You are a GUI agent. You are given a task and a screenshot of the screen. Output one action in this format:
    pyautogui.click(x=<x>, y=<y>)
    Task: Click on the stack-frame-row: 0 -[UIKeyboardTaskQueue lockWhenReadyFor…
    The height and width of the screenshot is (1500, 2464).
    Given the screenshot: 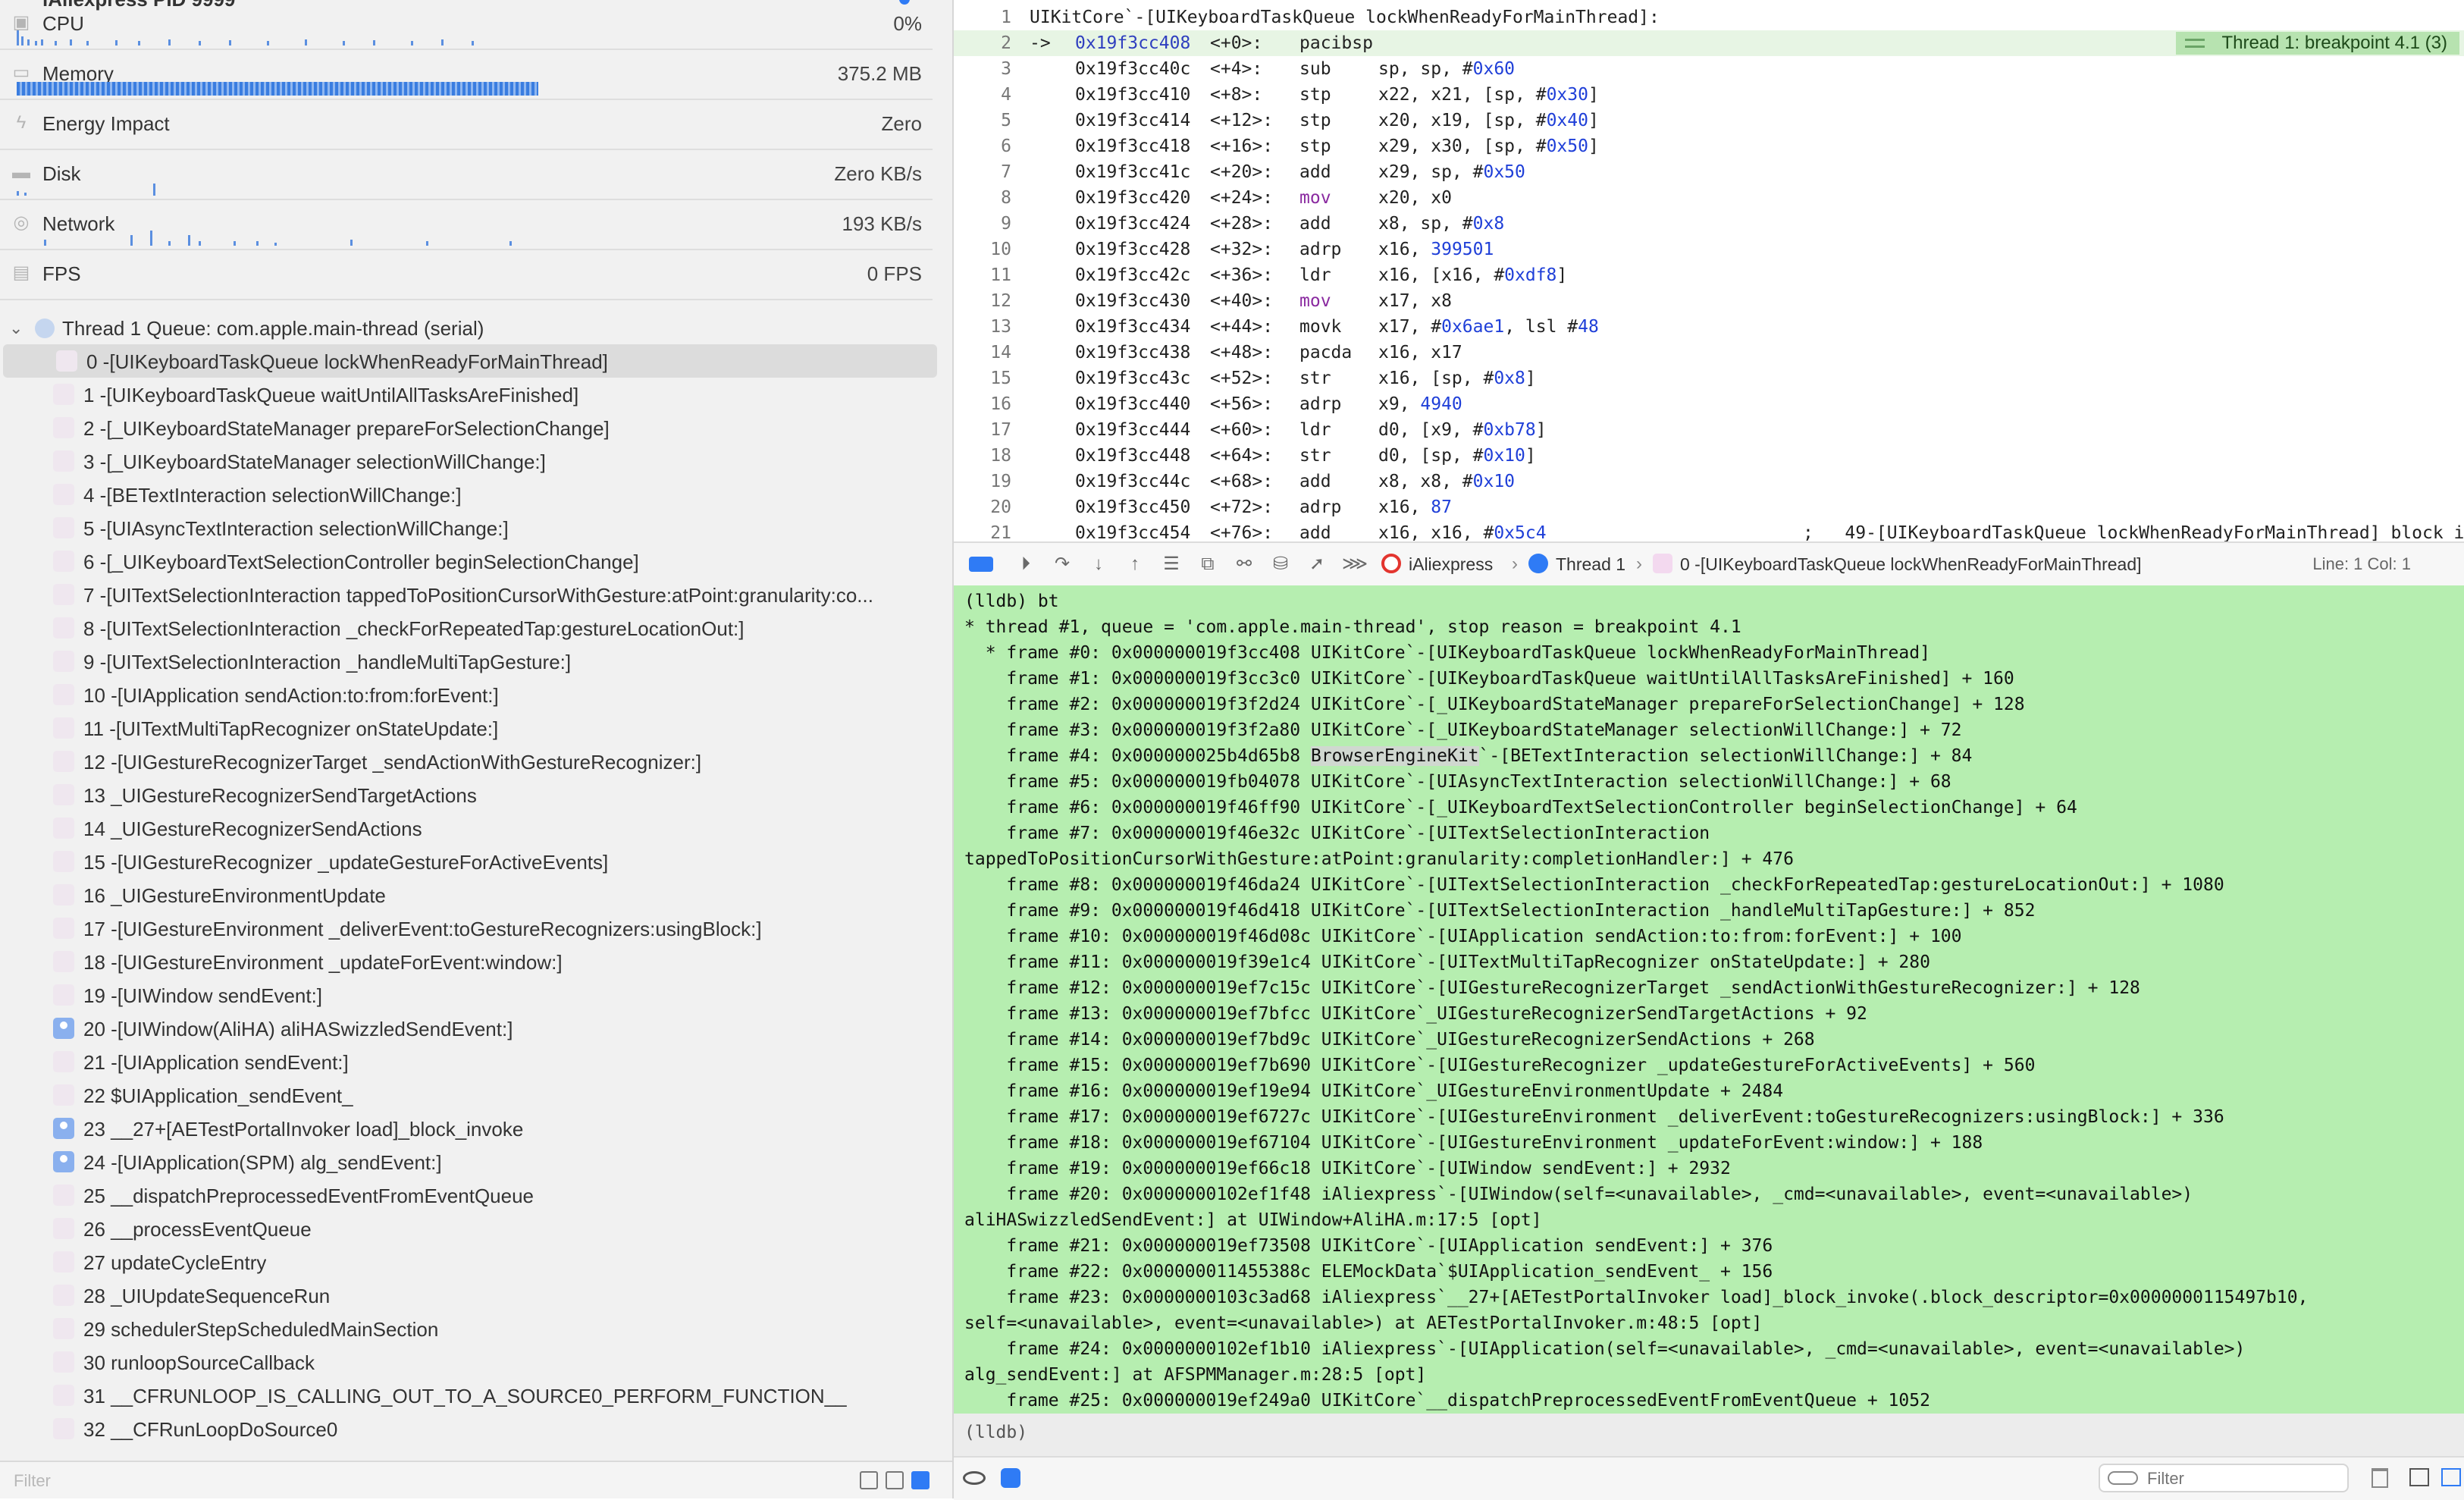 What is the action you would take?
    pyautogui.click(x=470, y=361)
    